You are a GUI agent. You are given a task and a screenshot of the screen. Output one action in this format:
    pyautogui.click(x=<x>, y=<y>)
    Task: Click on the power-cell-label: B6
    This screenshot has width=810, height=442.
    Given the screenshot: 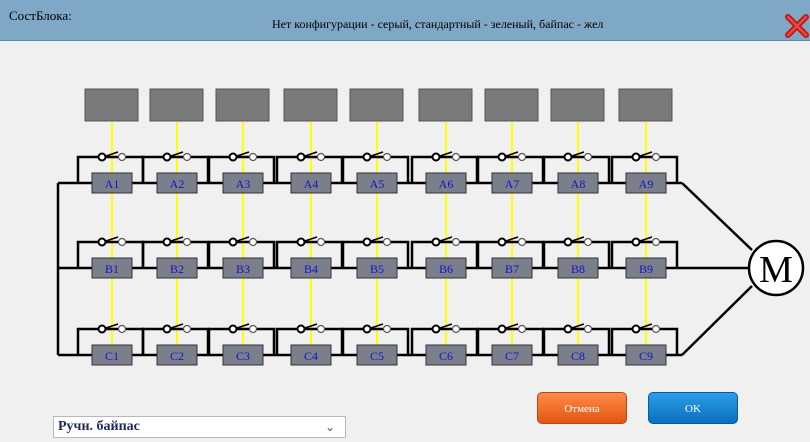 What is the action you would take?
    pyautogui.click(x=446, y=269)
    